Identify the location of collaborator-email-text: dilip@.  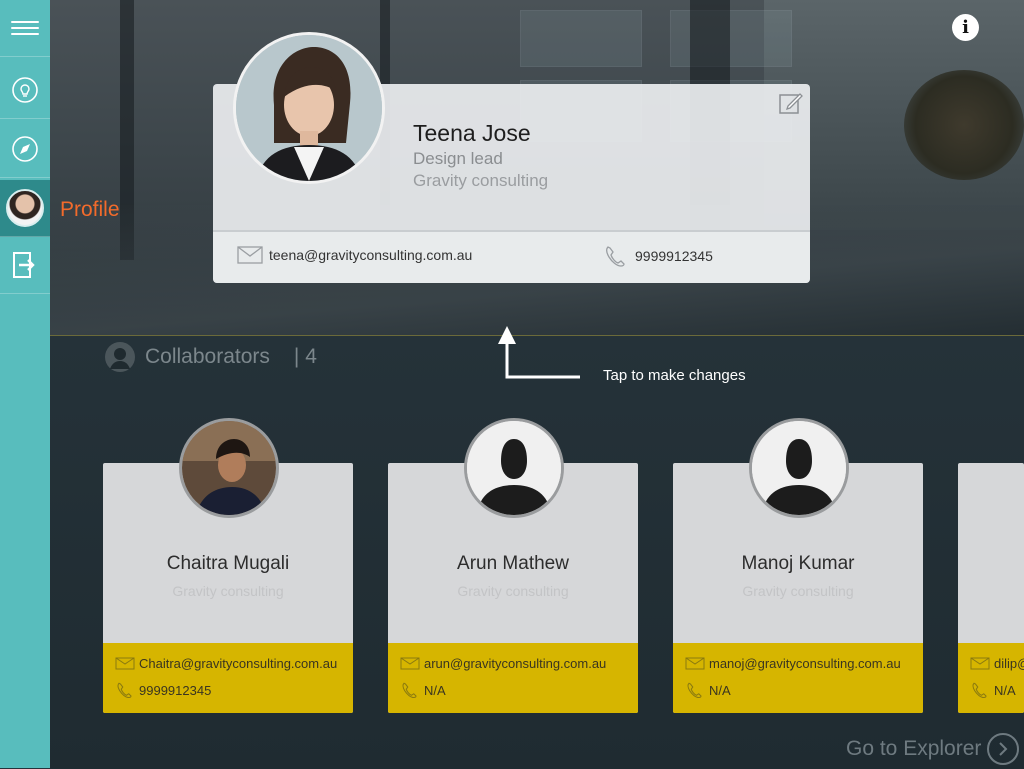
(1009, 663).